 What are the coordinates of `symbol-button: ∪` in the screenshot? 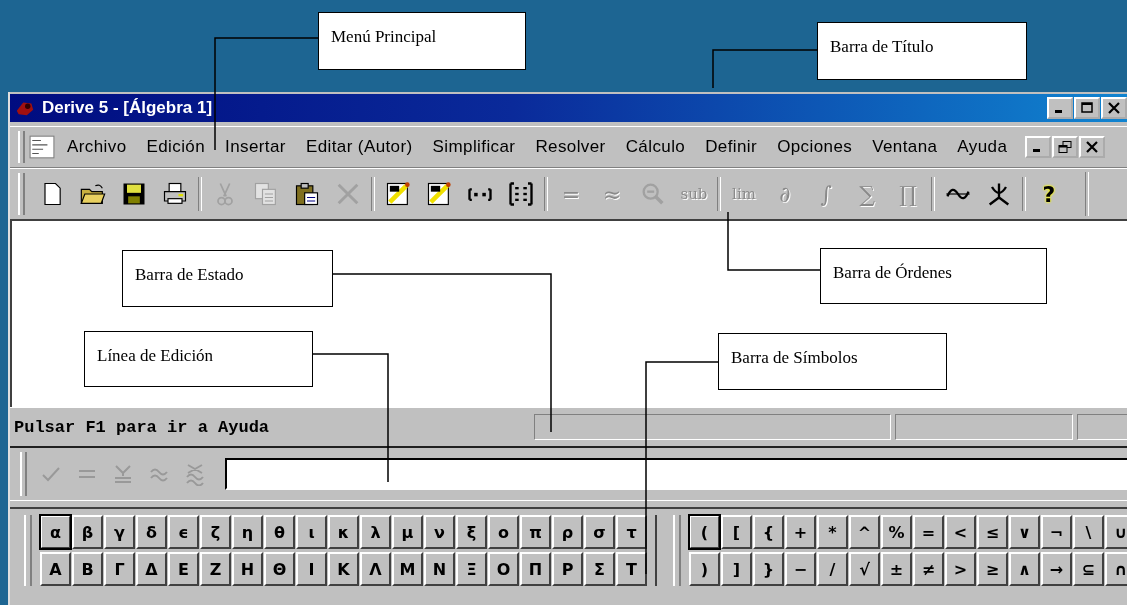 It's located at (1116, 532).